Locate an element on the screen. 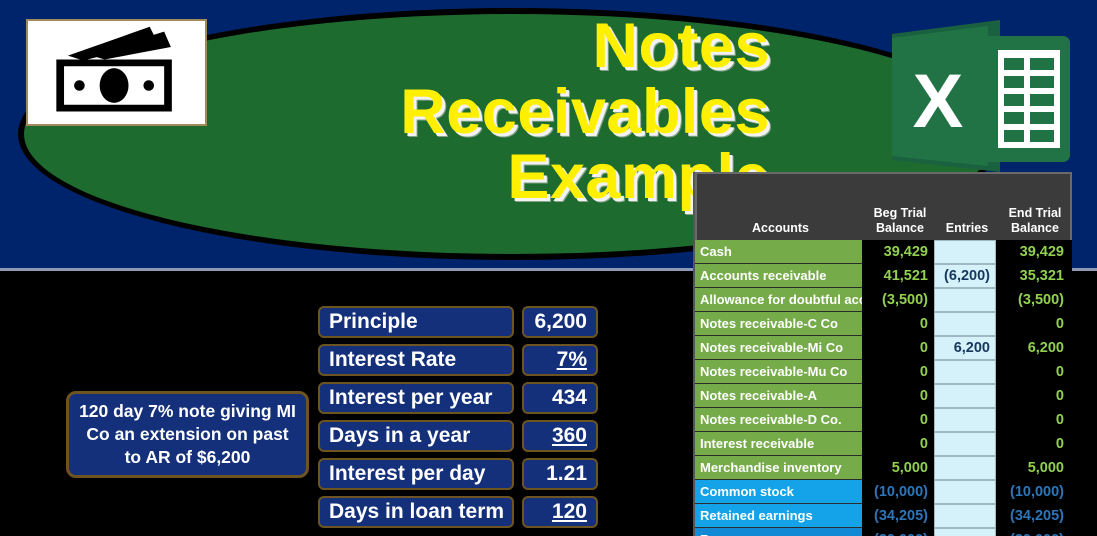 The image size is (1097, 536). cell-end-trial-balance: 6,200 is located at coordinates (1033, 348).